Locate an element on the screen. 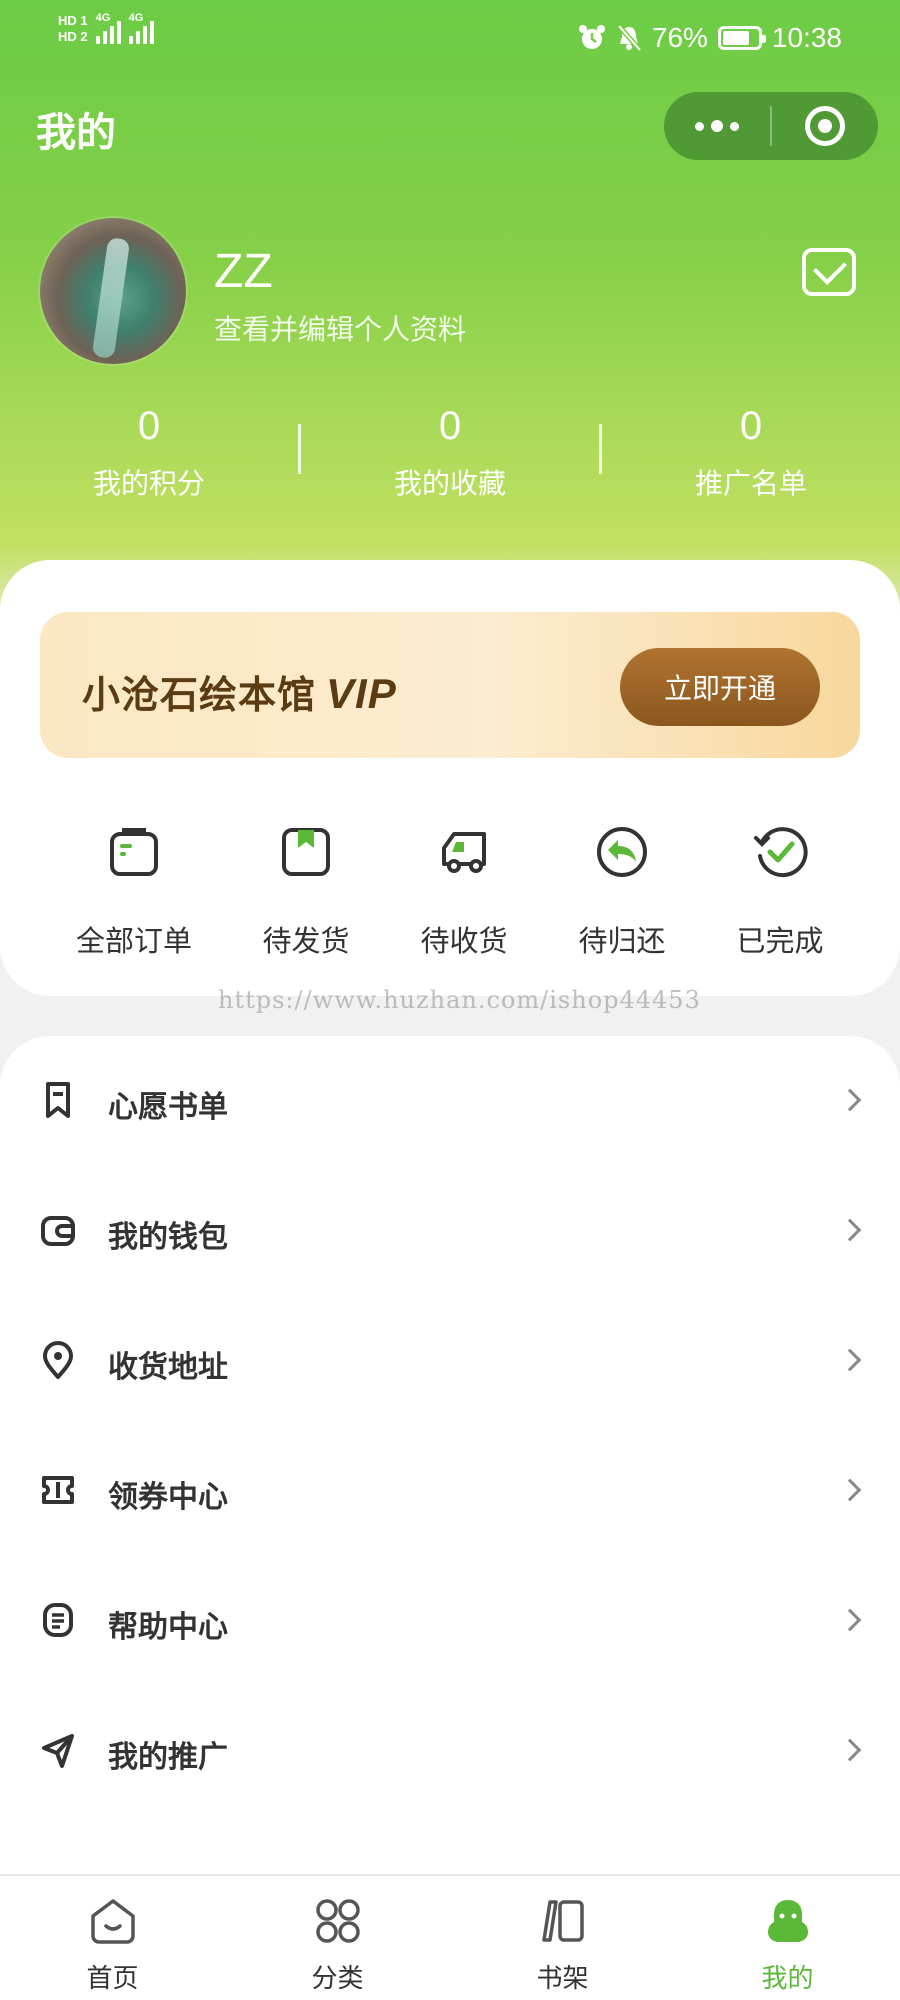  username: ZZ is located at coordinates (243, 271).